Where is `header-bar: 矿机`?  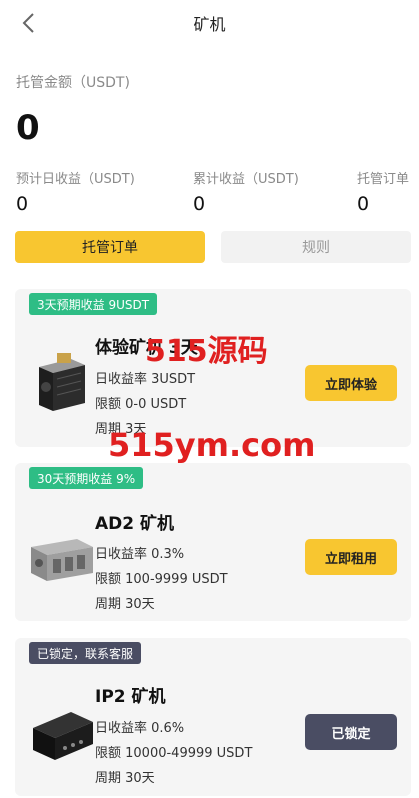
header-bar: 矿机 is located at coordinates (209, 23).